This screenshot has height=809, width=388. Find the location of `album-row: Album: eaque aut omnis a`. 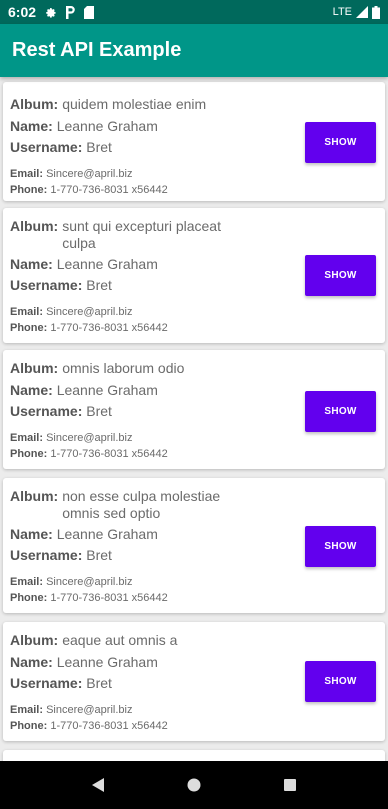

album-row: Album: eaque aut omnis a is located at coordinates (122, 640).